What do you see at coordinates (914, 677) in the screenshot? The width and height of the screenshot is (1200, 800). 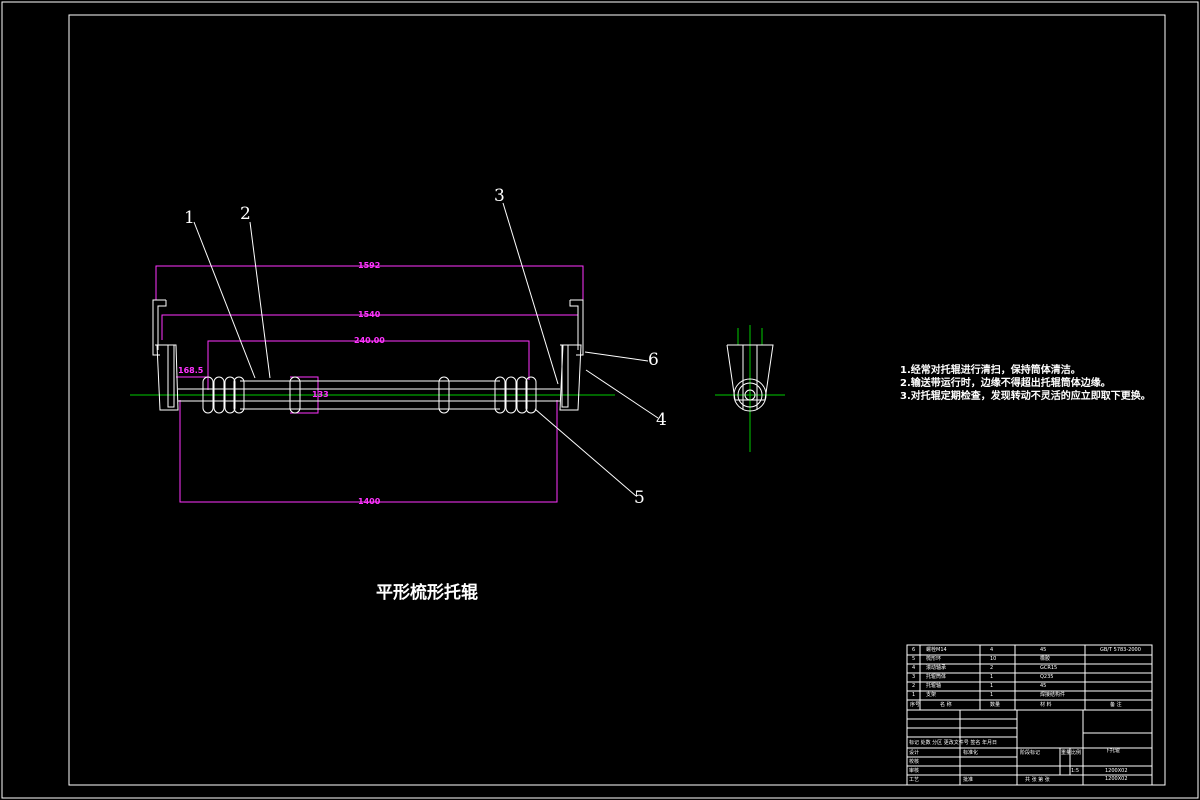 I see `bom-no: 3` at bounding box center [914, 677].